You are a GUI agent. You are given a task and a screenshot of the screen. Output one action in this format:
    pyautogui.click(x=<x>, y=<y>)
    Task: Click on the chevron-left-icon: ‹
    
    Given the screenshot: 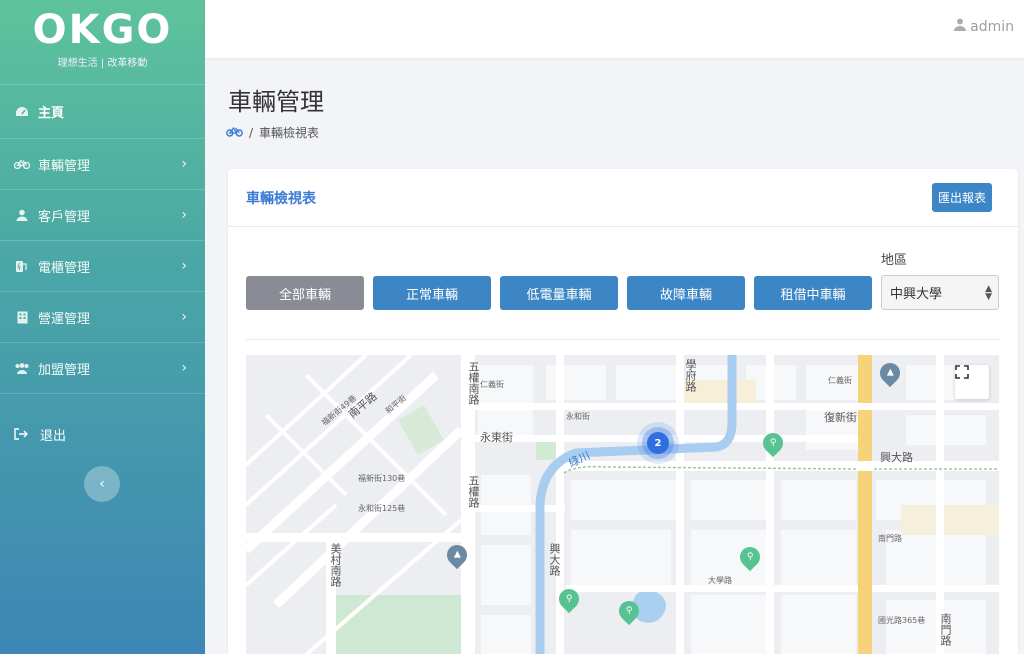 What is the action you would take?
    pyautogui.click(x=102, y=484)
    